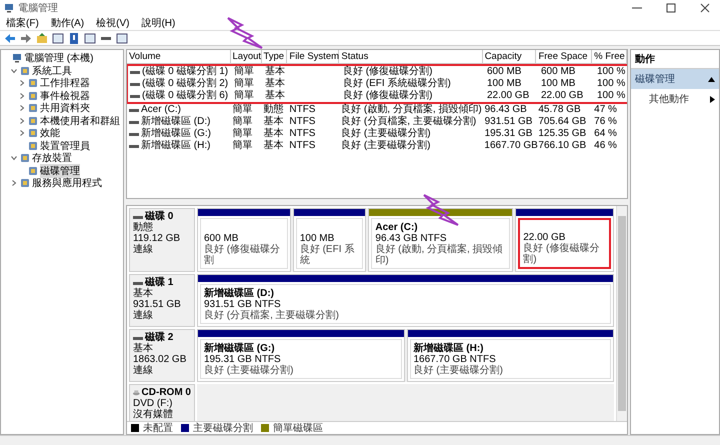 This screenshot has height=445, width=720. What do you see at coordinates (67, 23) in the screenshot?
I see `menu-item: 動作(A)` at bounding box center [67, 23].